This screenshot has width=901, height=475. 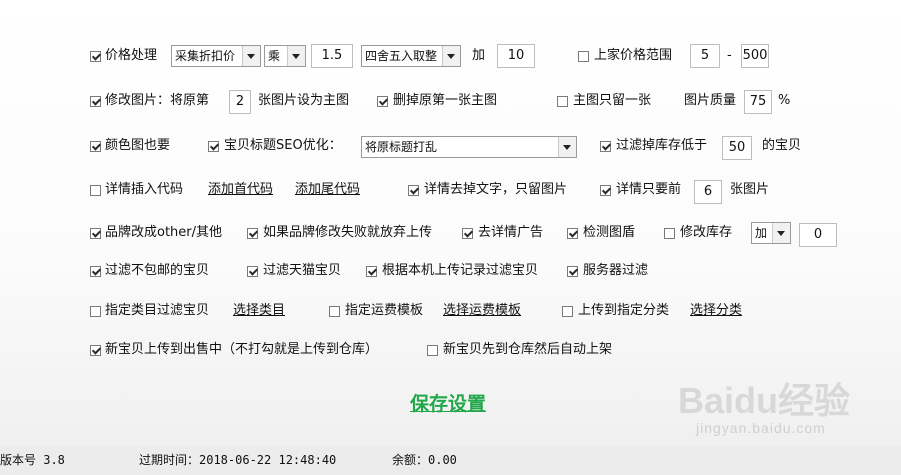 What do you see at coordinates (708, 192) in the screenshot?
I see `first-images-count-input: 6` at bounding box center [708, 192].